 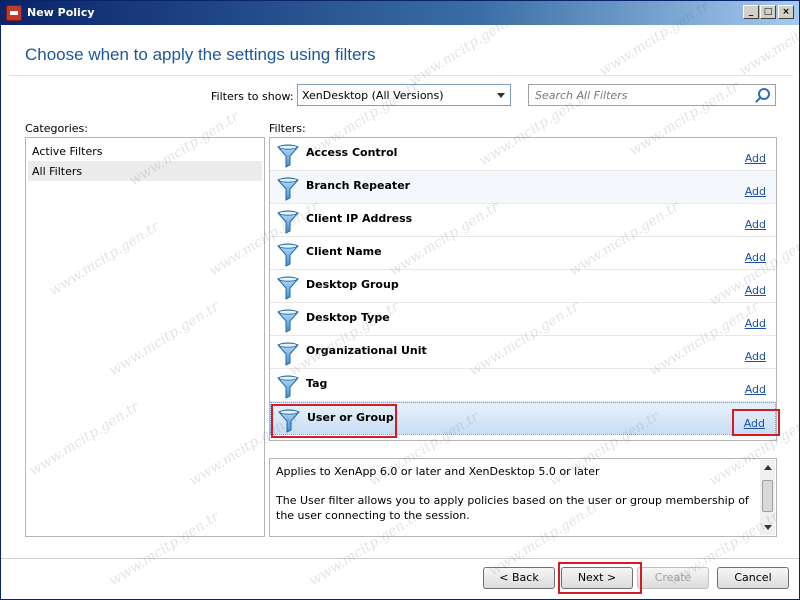 What do you see at coordinates (352, 284) in the screenshot?
I see `filter-name: Desktop Group` at bounding box center [352, 284].